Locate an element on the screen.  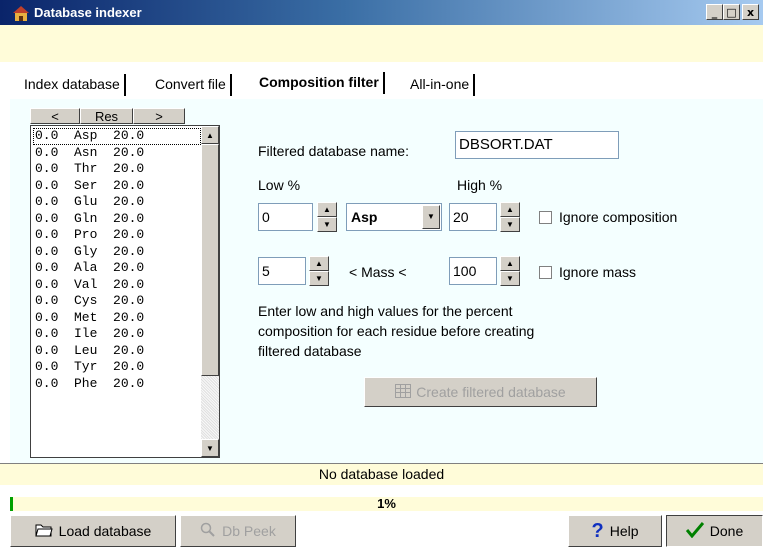
mass-range-label: < Mass < is located at coordinates (378, 272).